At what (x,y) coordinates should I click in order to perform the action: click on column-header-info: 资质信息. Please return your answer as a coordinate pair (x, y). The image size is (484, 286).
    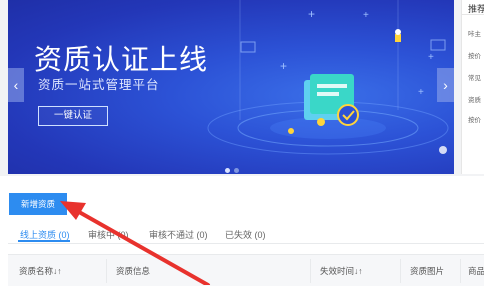
    Looking at the image, I should click on (133, 271).